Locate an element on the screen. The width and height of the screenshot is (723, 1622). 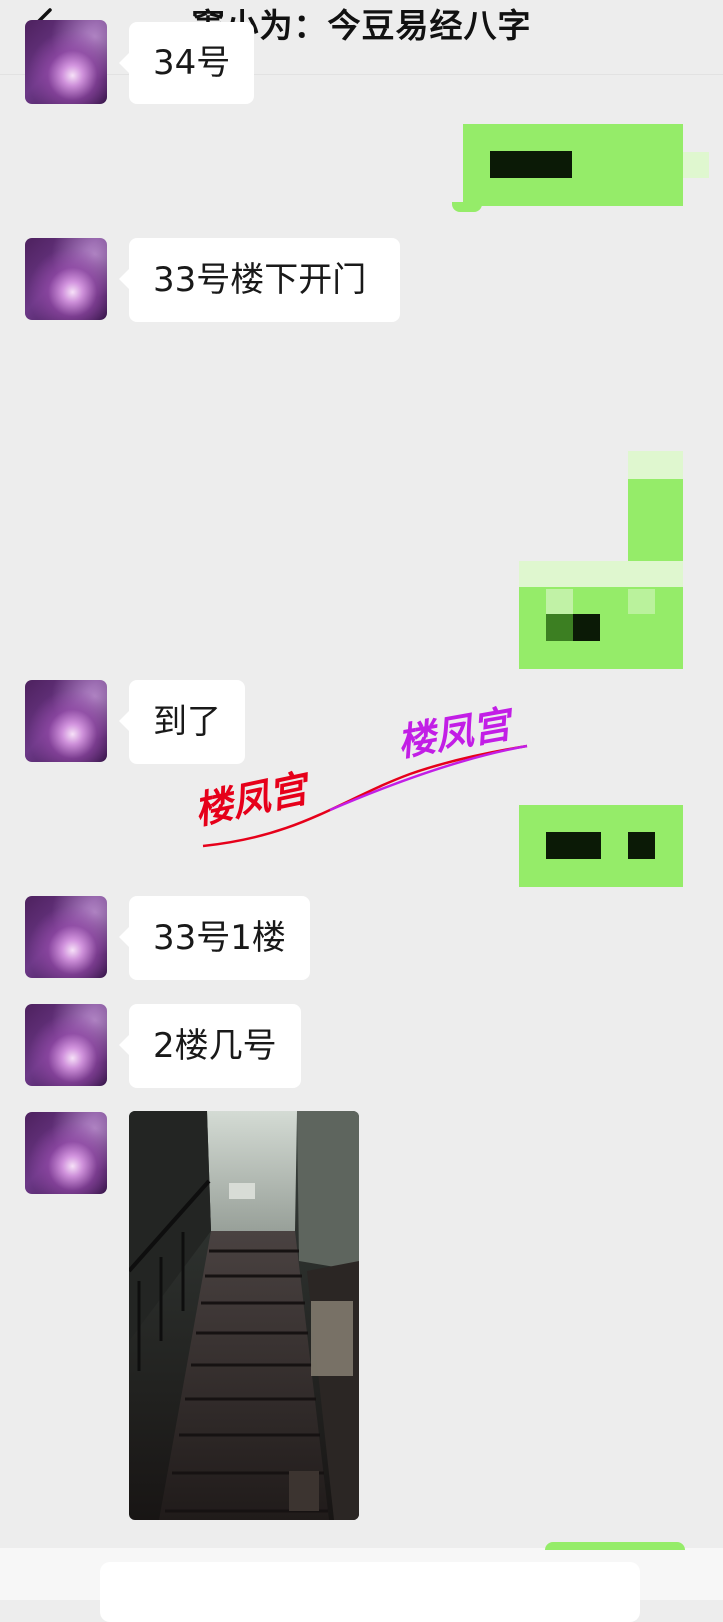
input-bar is located at coordinates (361, 1582).